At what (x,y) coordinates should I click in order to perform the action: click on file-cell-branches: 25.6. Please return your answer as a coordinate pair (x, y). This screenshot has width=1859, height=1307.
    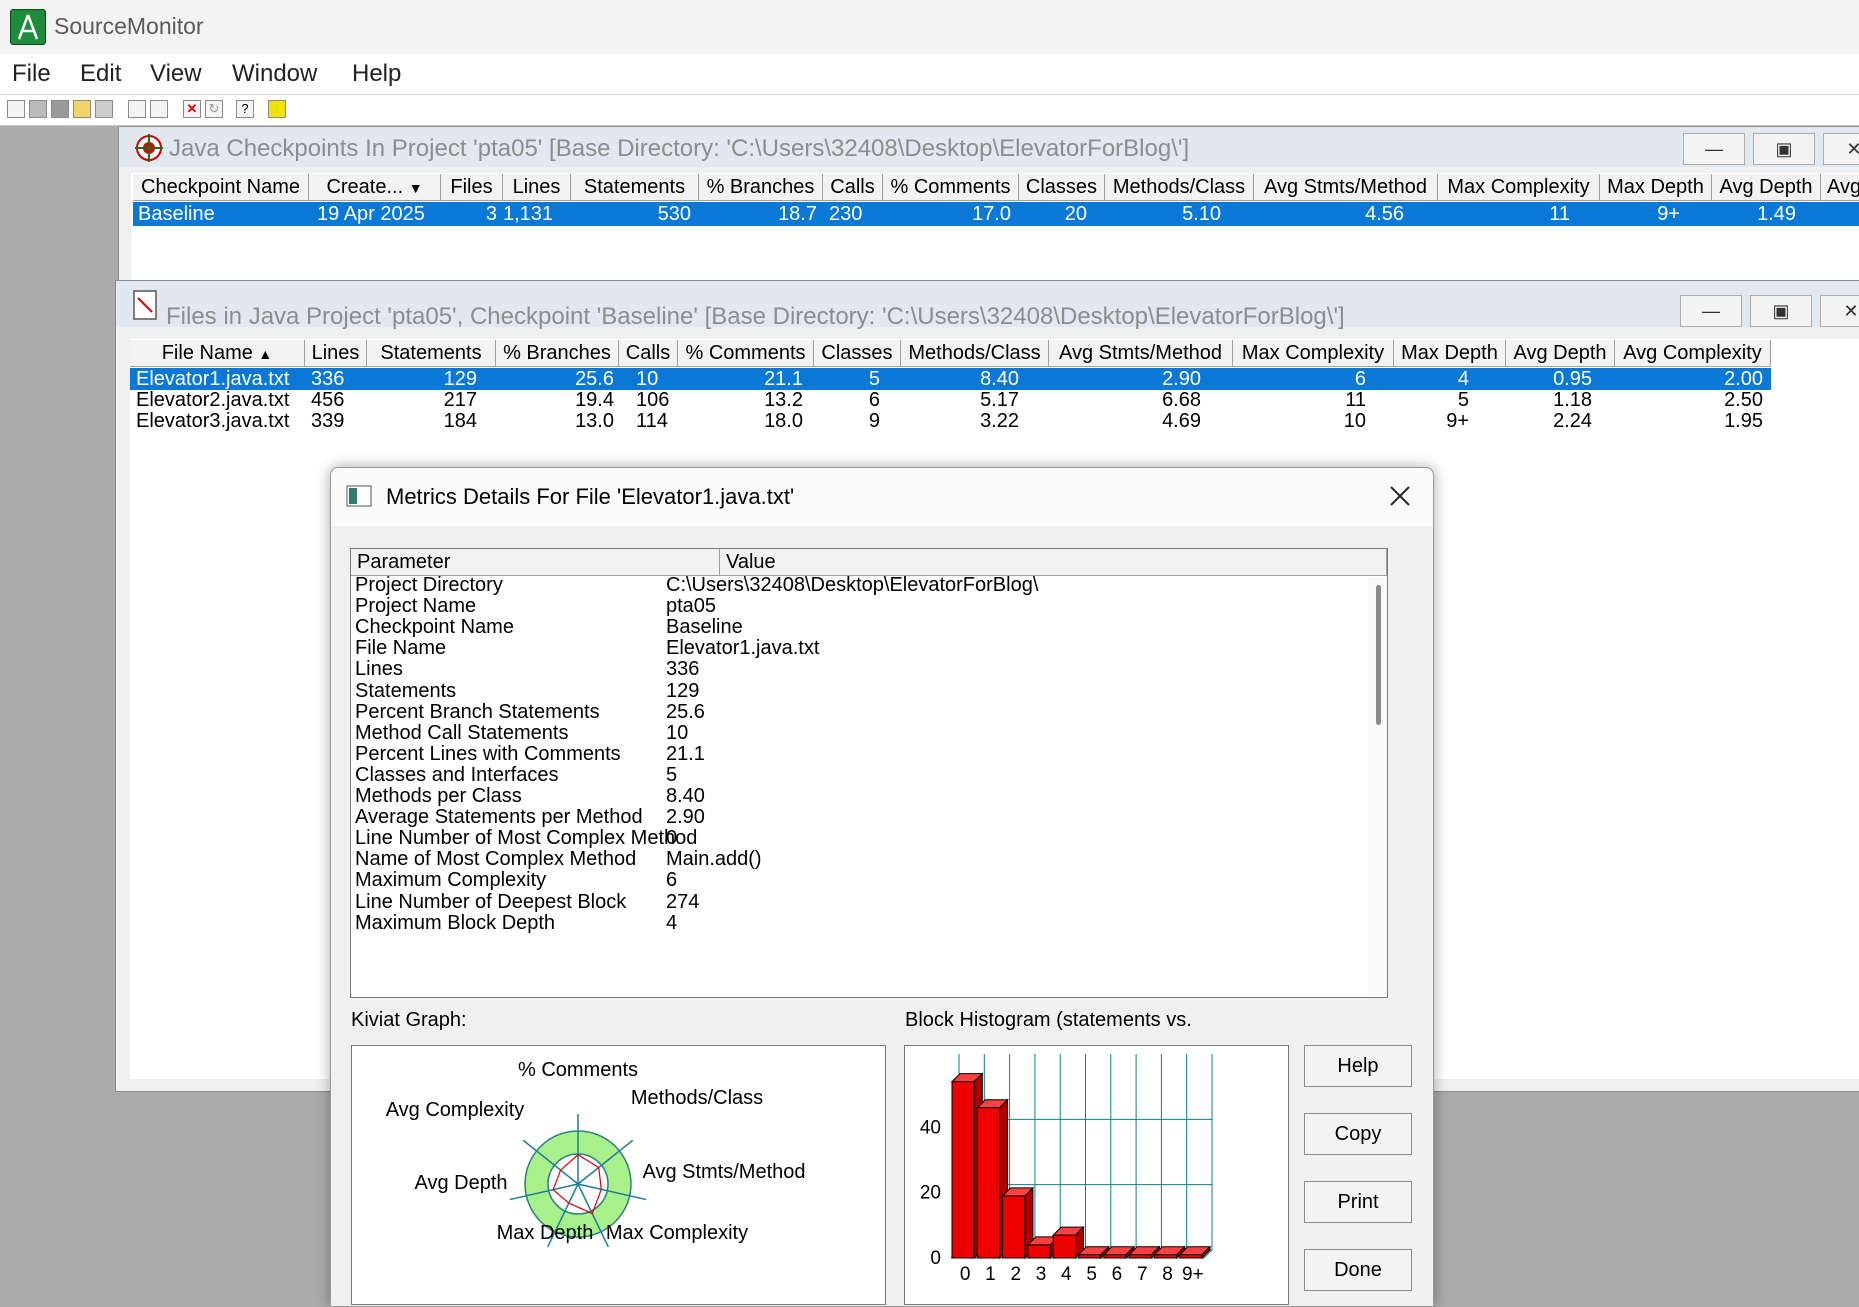
    Looking at the image, I should click on (594, 379).